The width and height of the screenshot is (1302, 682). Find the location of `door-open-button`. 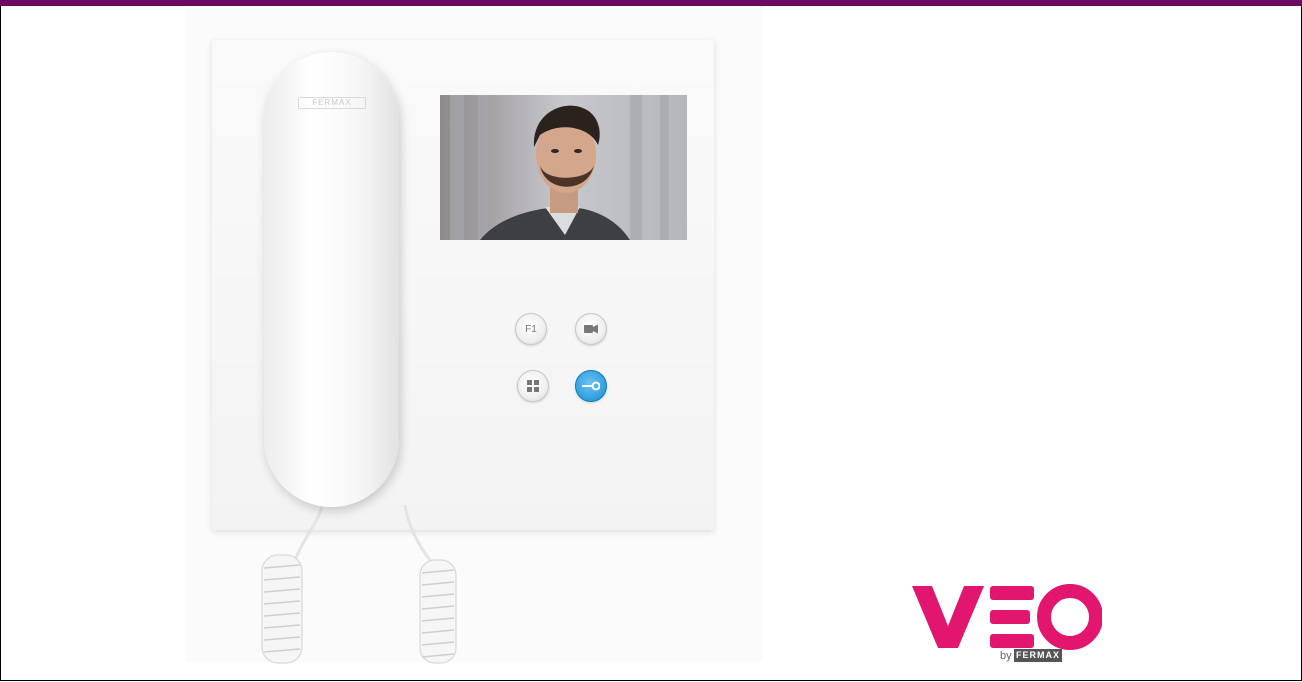

door-open-button is located at coordinates (591, 386).